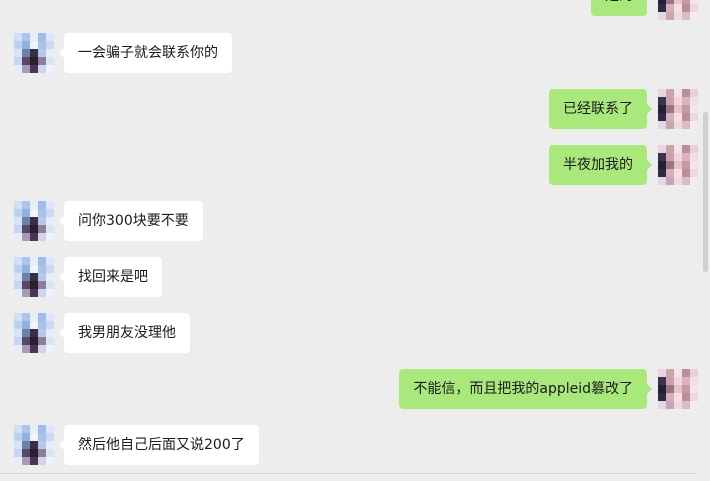  What do you see at coordinates (159, 445) in the screenshot?
I see `message-bubble-incoming: 然后他自己后面又说200了` at bounding box center [159, 445].